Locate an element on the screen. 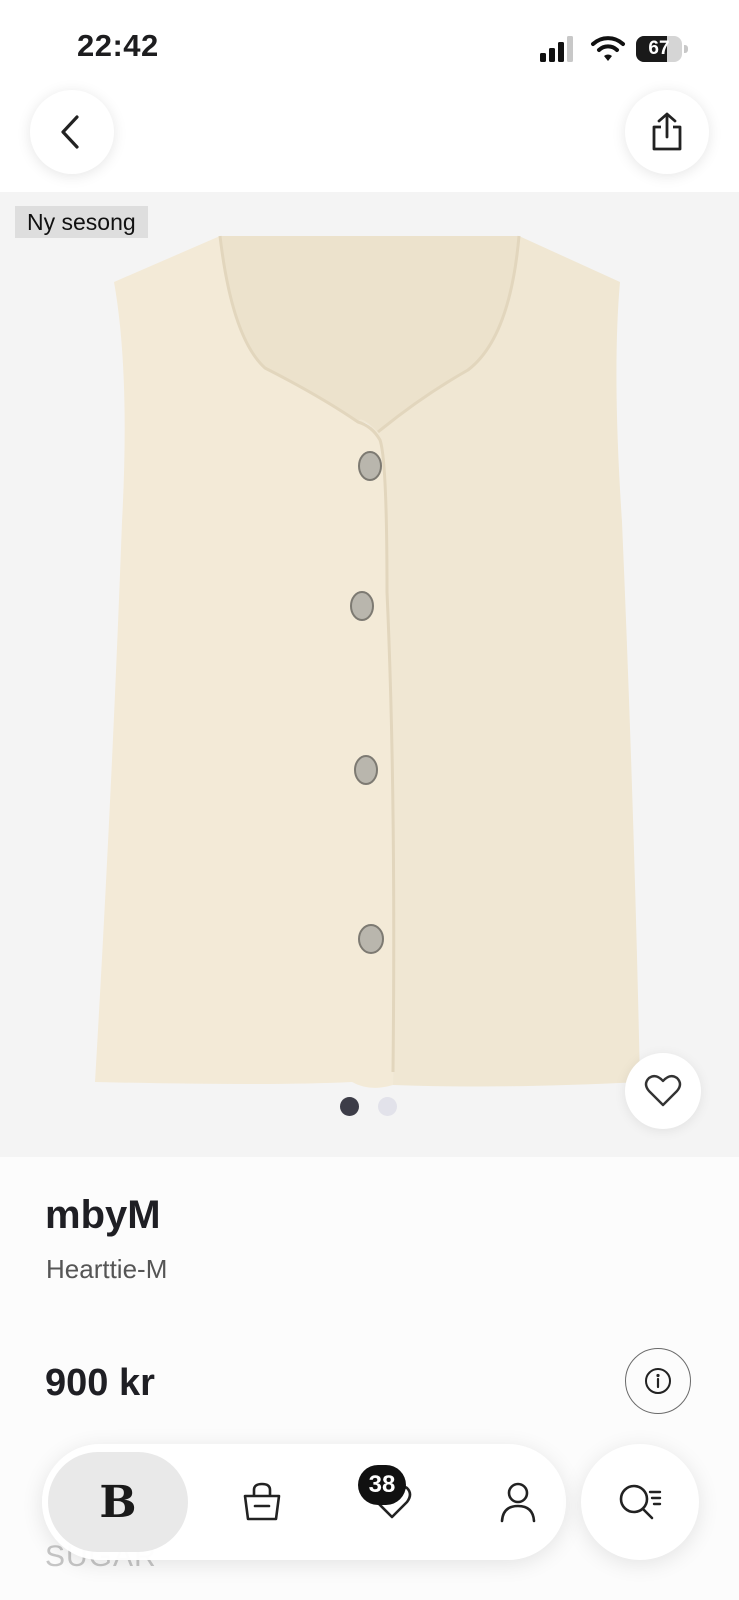 The image size is (739, 1600). shopping-bag-icon is located at coordinates (262, 1501).